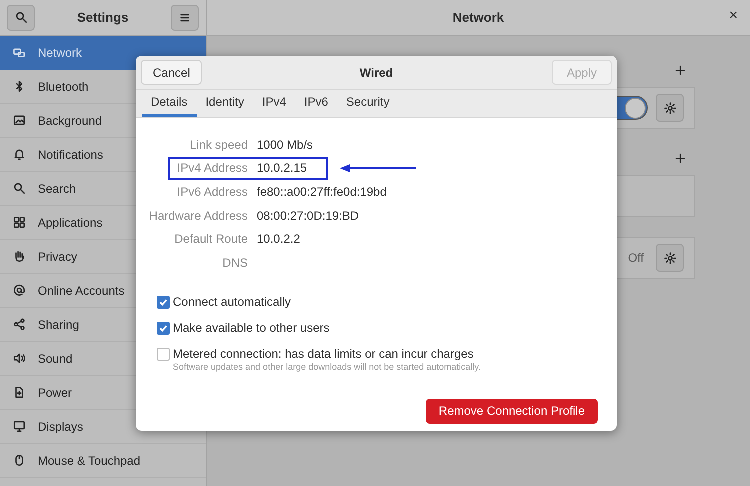 The width and height of the screenshot is (750, 486). I want to click on arrow-icon, so click(378, 168).